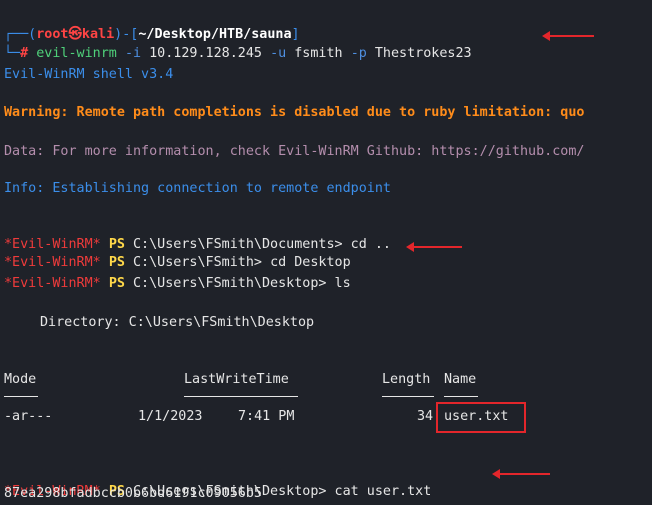 The image size is (652, 505). I want to click on underline-lastwritetime, so click(241, 396).